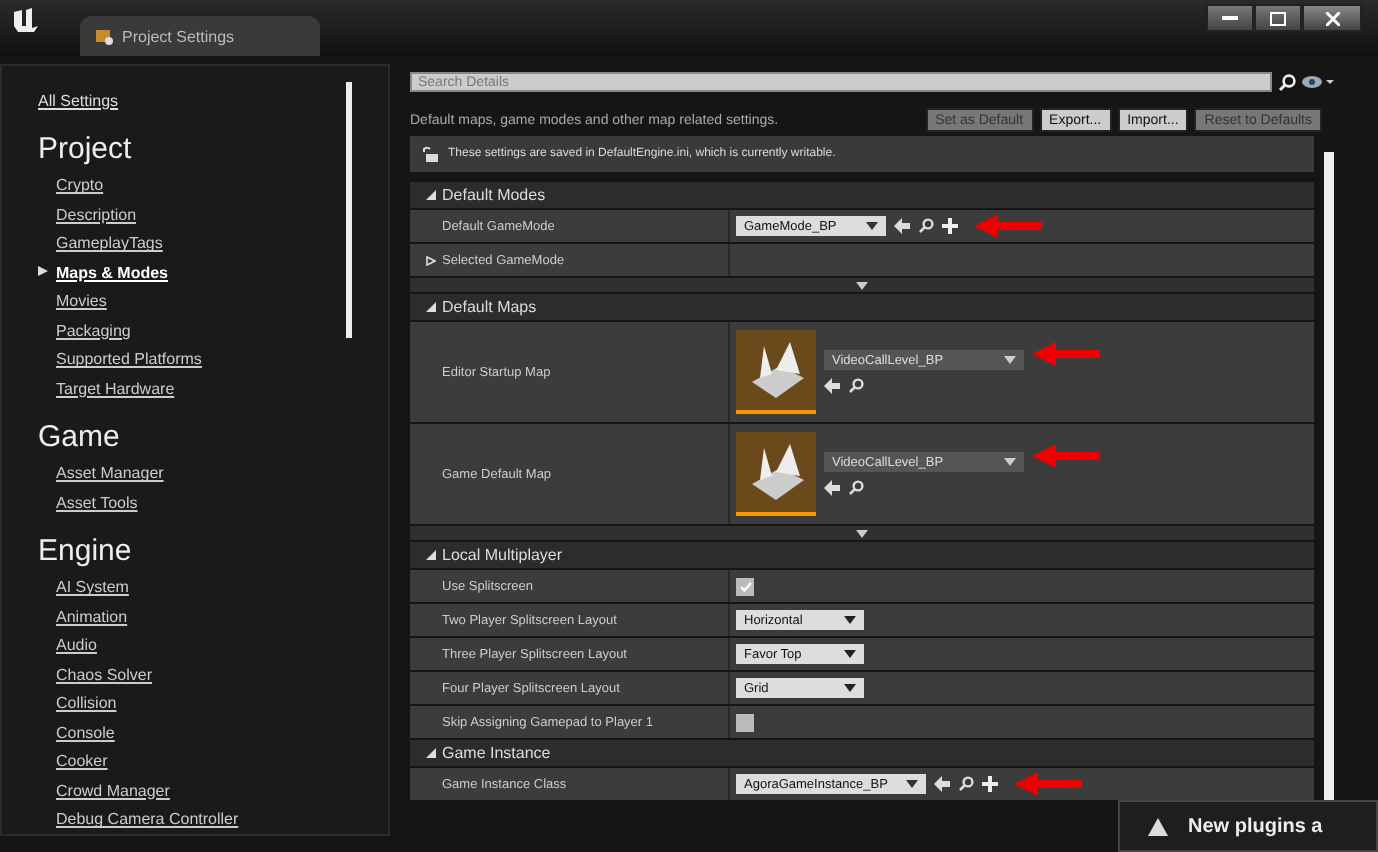 The height and width of the screenshot is (852, 1378). I want to click on minimize-icon, so click(1230, 18).